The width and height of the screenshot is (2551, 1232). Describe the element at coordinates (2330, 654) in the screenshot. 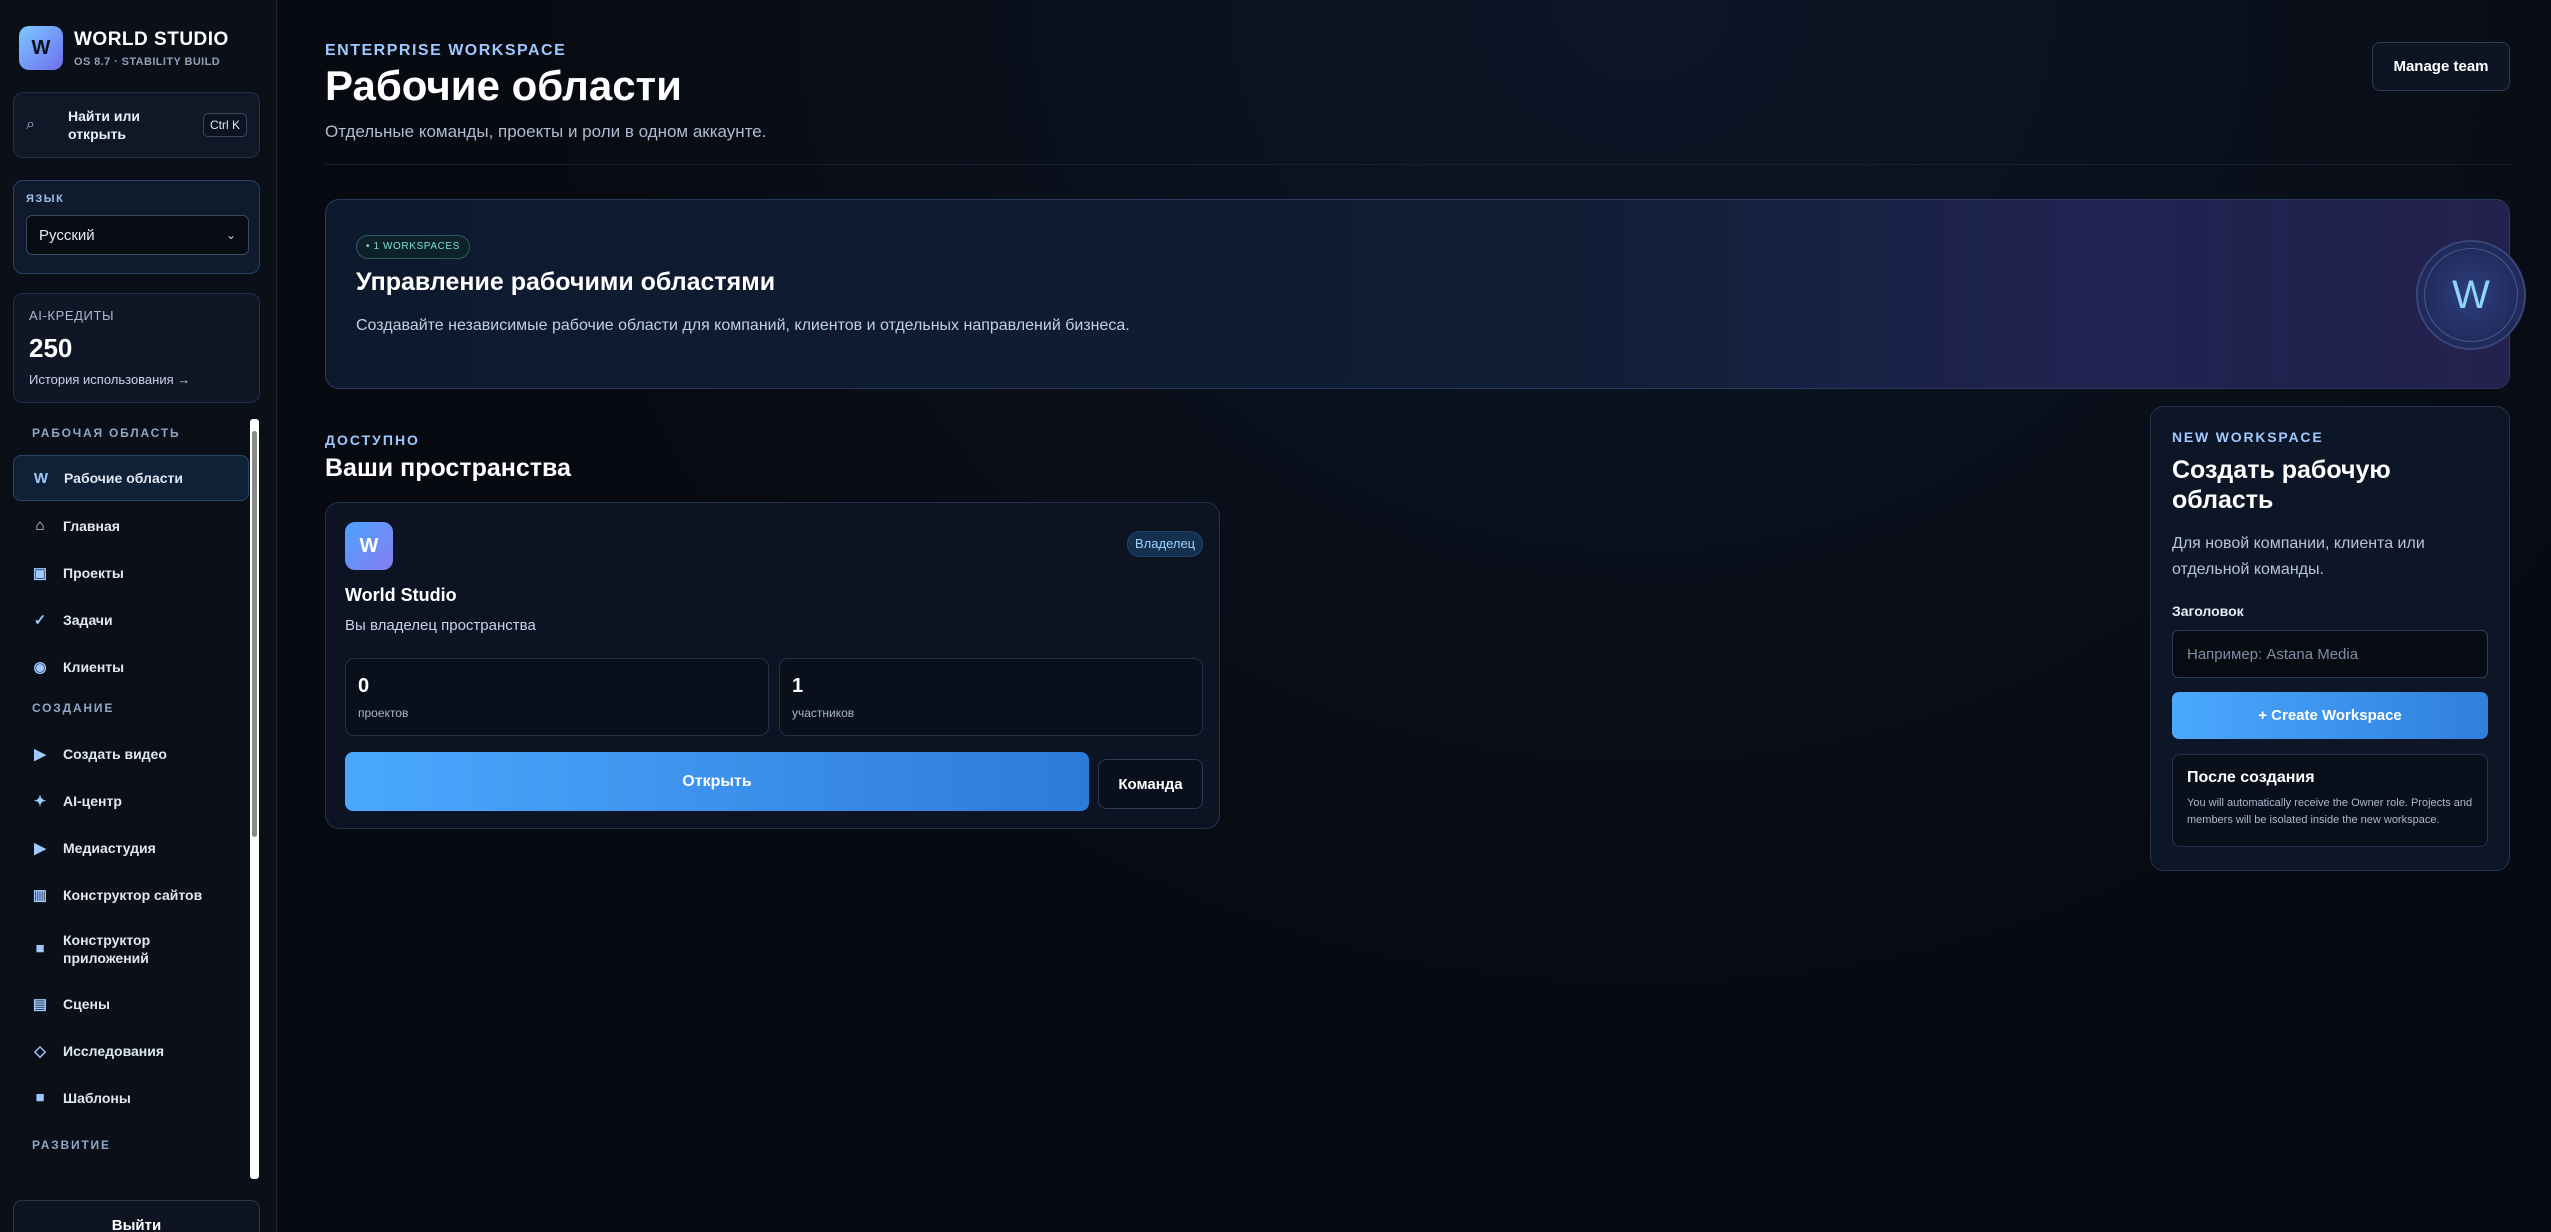

I see `workspace-title-input` at that location.